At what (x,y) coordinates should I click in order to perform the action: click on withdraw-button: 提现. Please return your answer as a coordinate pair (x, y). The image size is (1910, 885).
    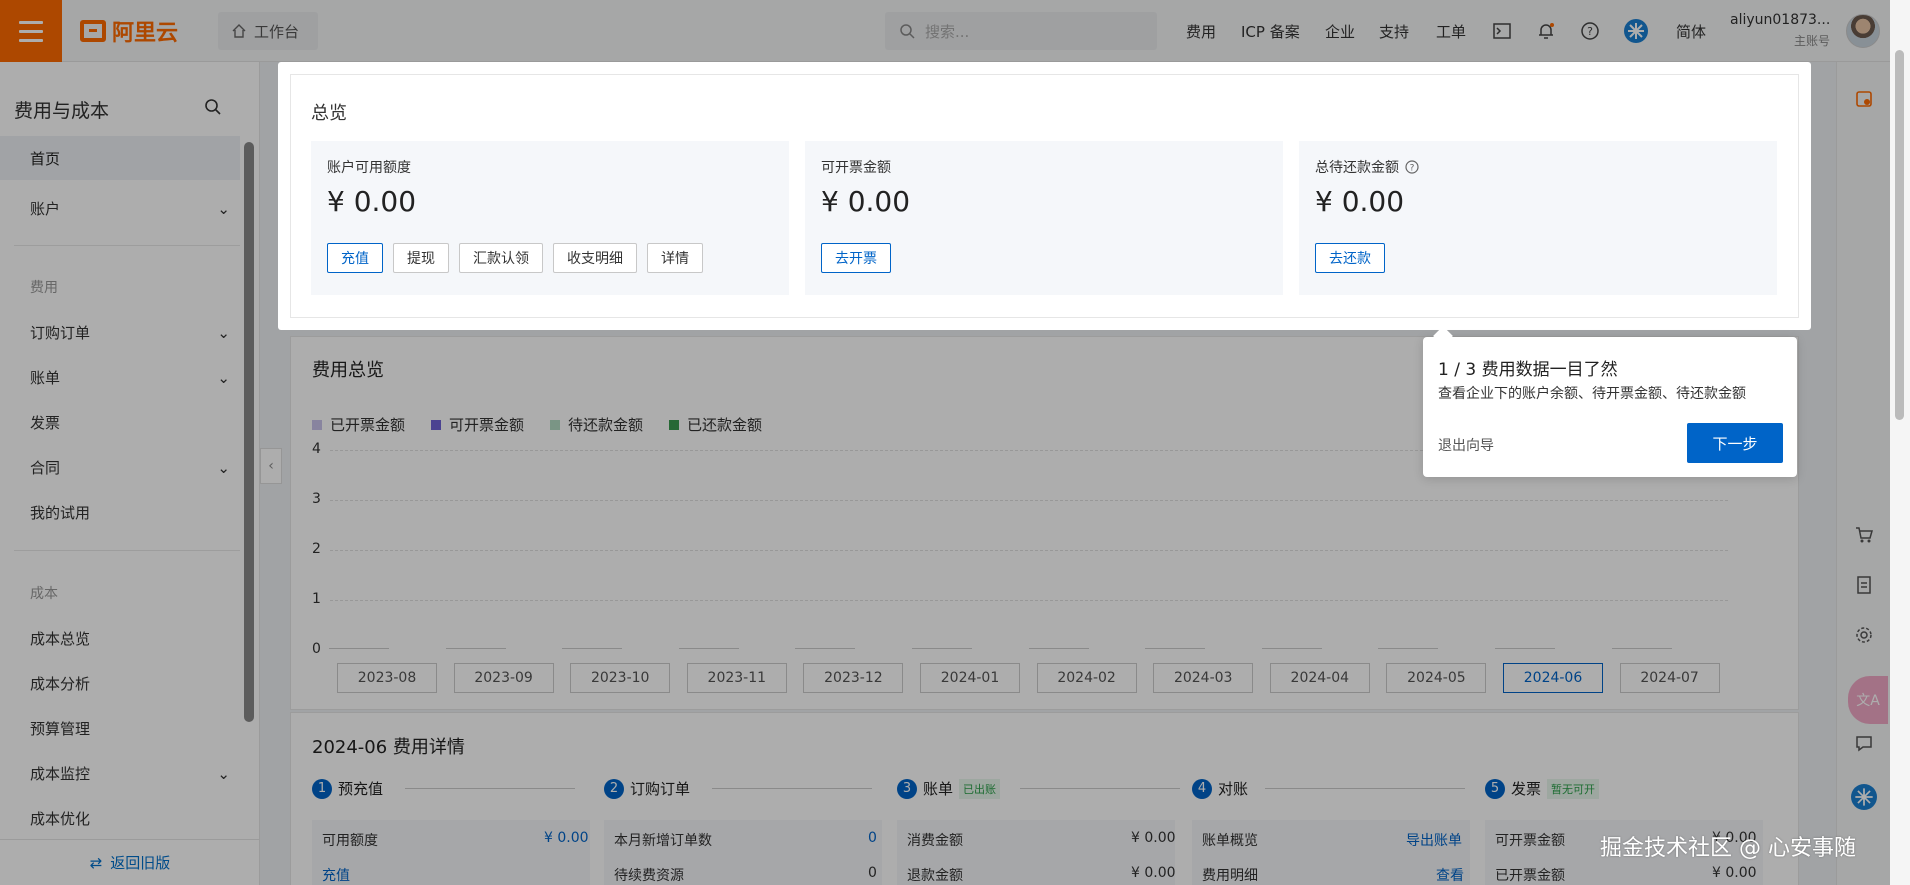
    Looking at the image, I should click on (421, 258).